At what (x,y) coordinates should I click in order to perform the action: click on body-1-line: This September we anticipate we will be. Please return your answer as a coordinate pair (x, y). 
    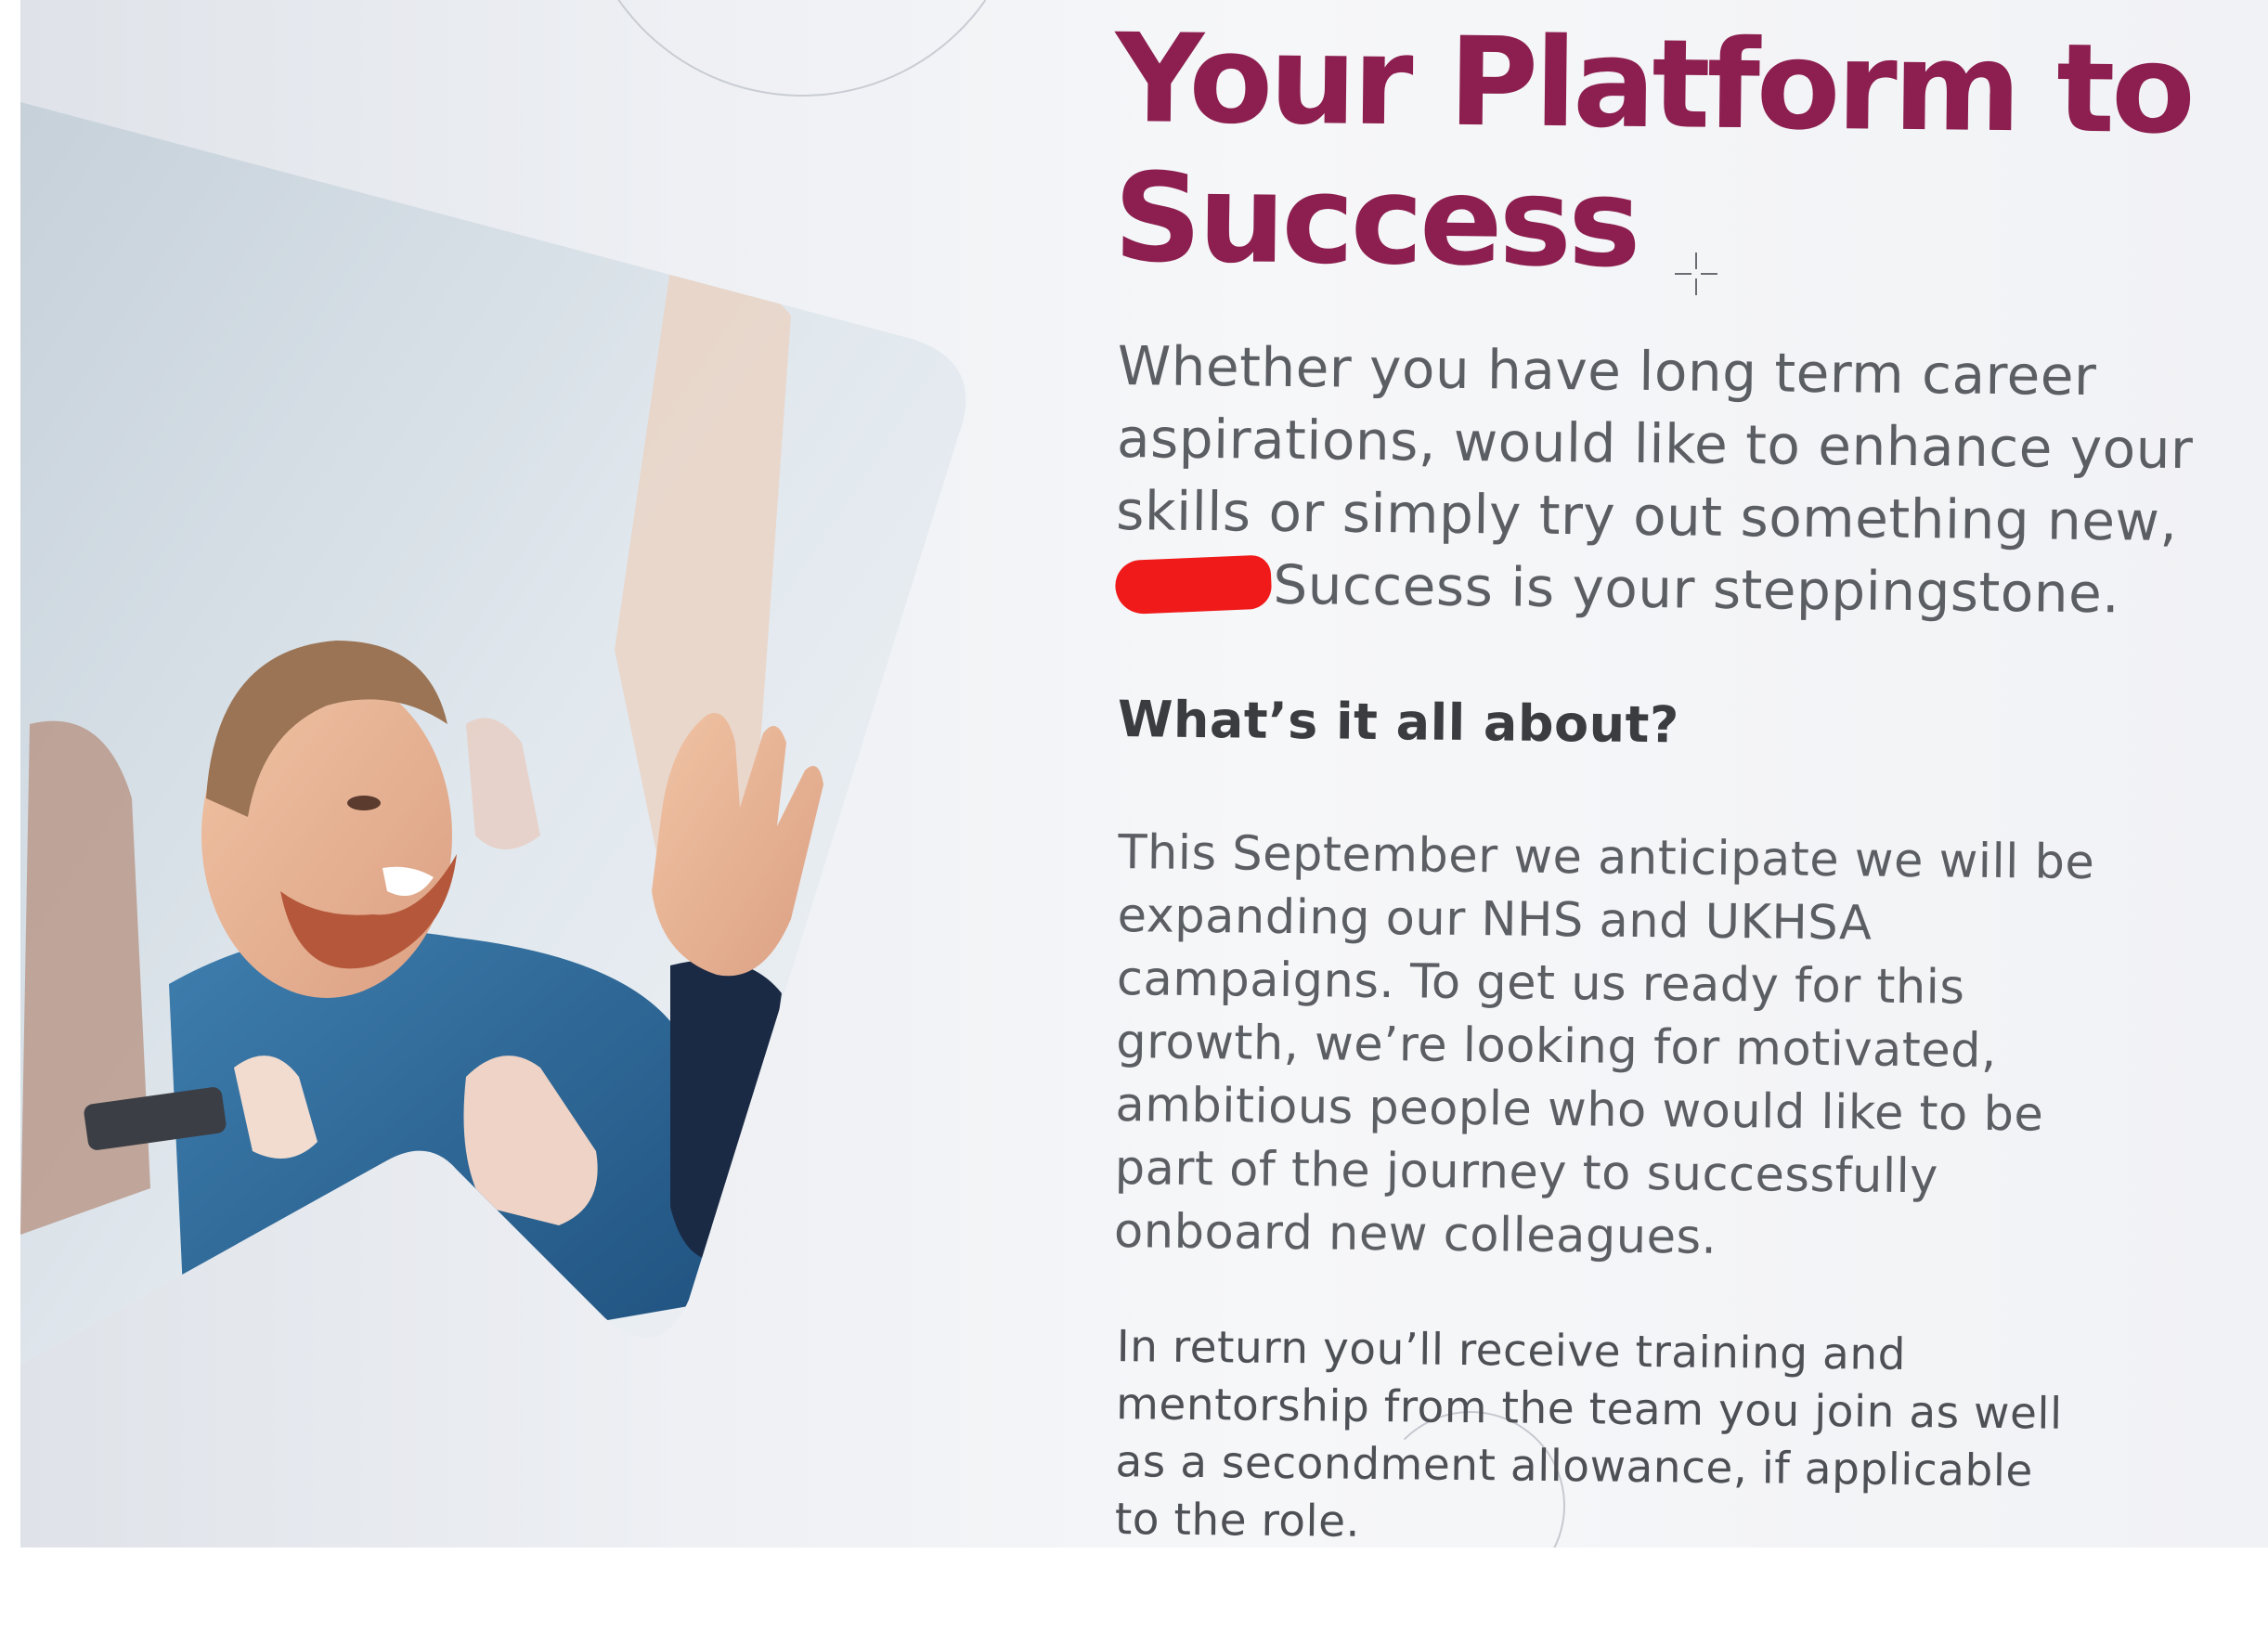
    Looking at the image, I should click on (1606, 858).